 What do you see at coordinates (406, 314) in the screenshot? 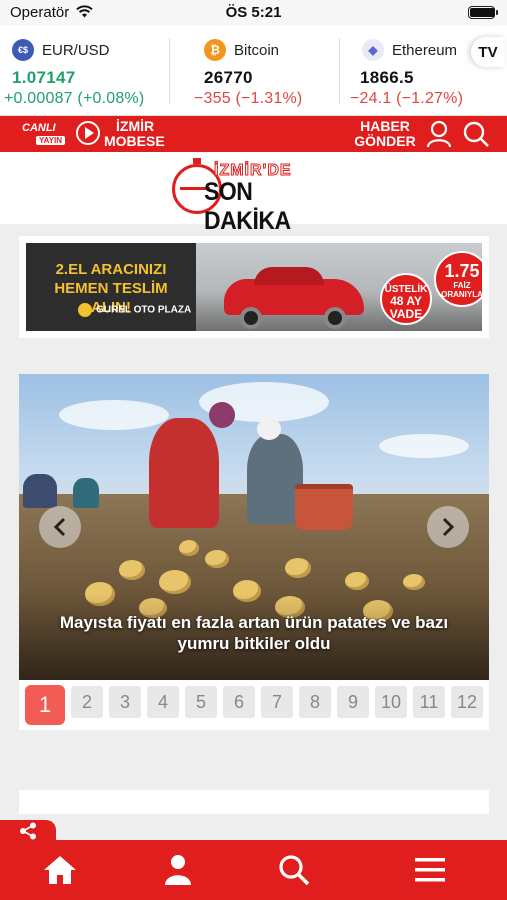
I see `badge-line: VADE` at bounding box center [406, 314].